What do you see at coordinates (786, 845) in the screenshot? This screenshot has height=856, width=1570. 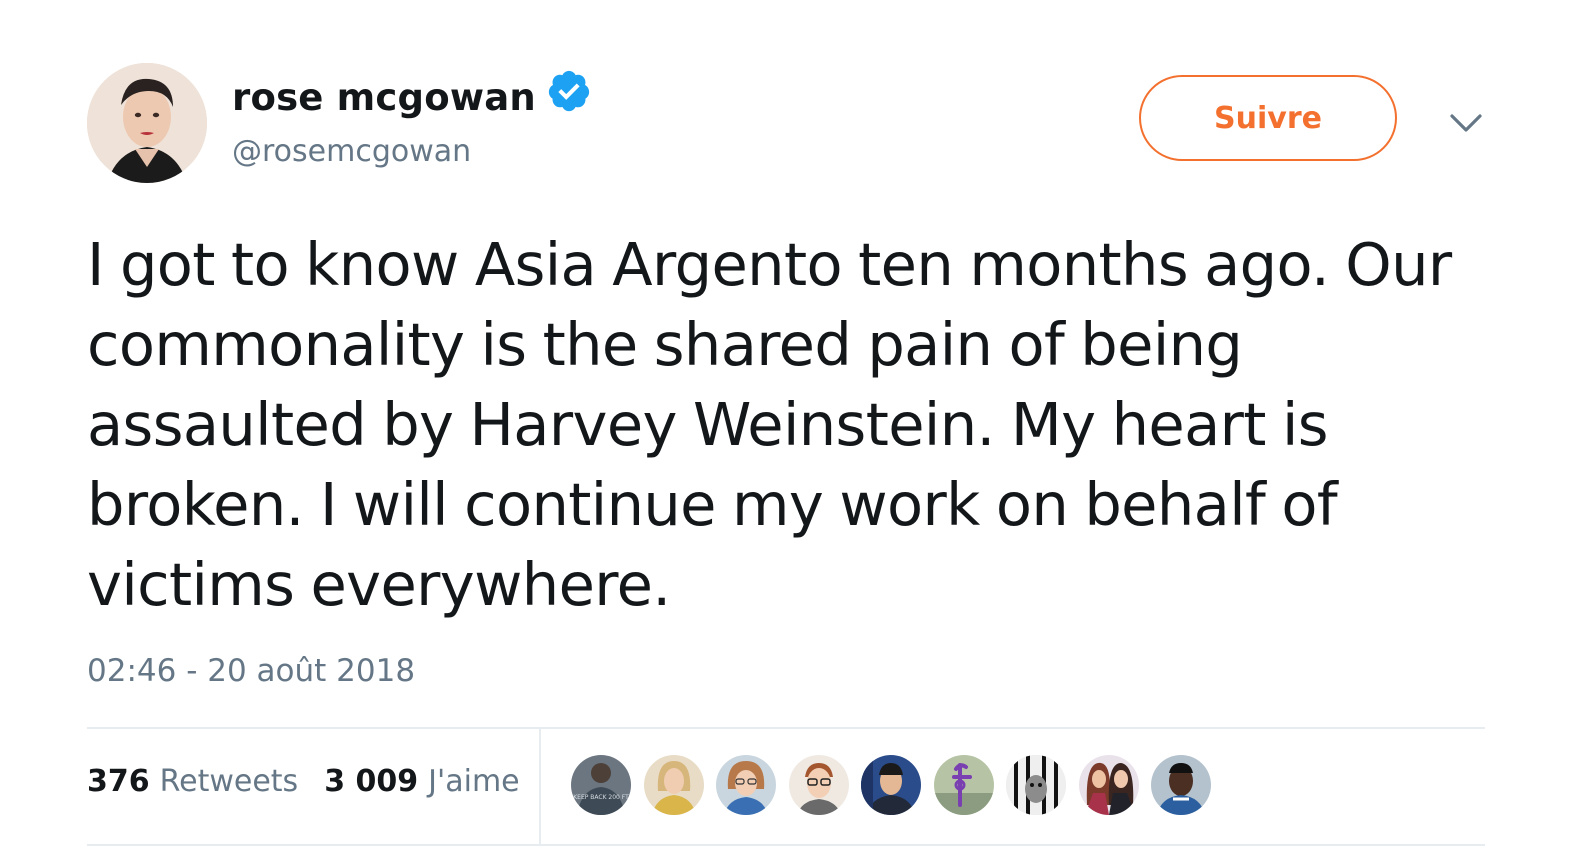 I see `stats-divider-bottom` at bounding box center [786, 845].